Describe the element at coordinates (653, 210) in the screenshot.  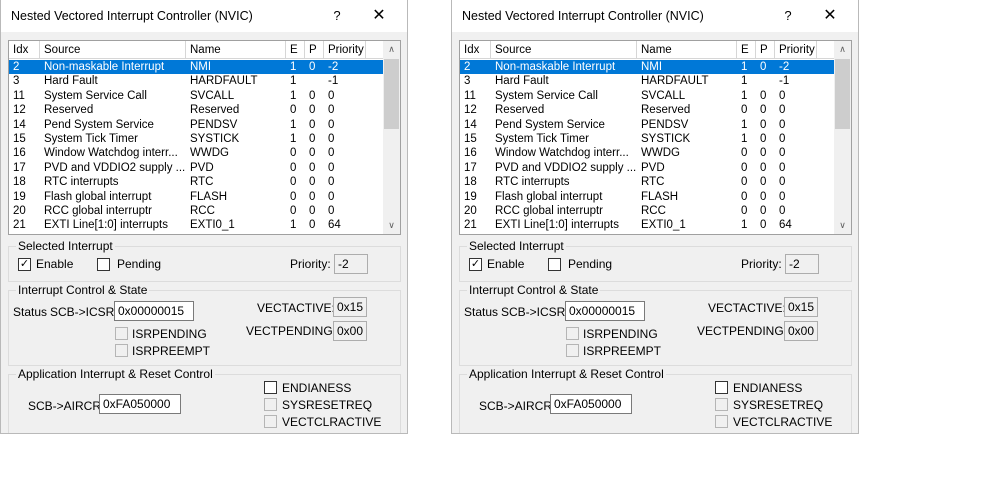
I see `cell-name: RCC` at that location.